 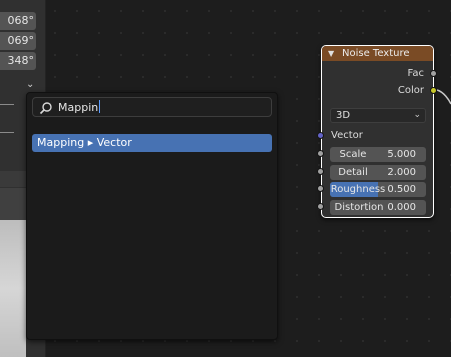 What do you see at coordinates (13, 204) in the screenshot?
I see `viewport-strip` at bounding box center [13, 204].